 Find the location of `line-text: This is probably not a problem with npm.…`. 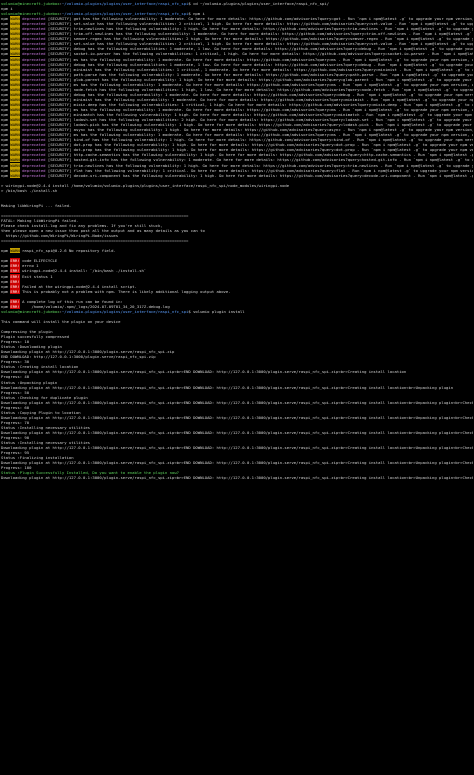

line-text: This is probably not a problem with npm.… is located at coordinates (125, 291).